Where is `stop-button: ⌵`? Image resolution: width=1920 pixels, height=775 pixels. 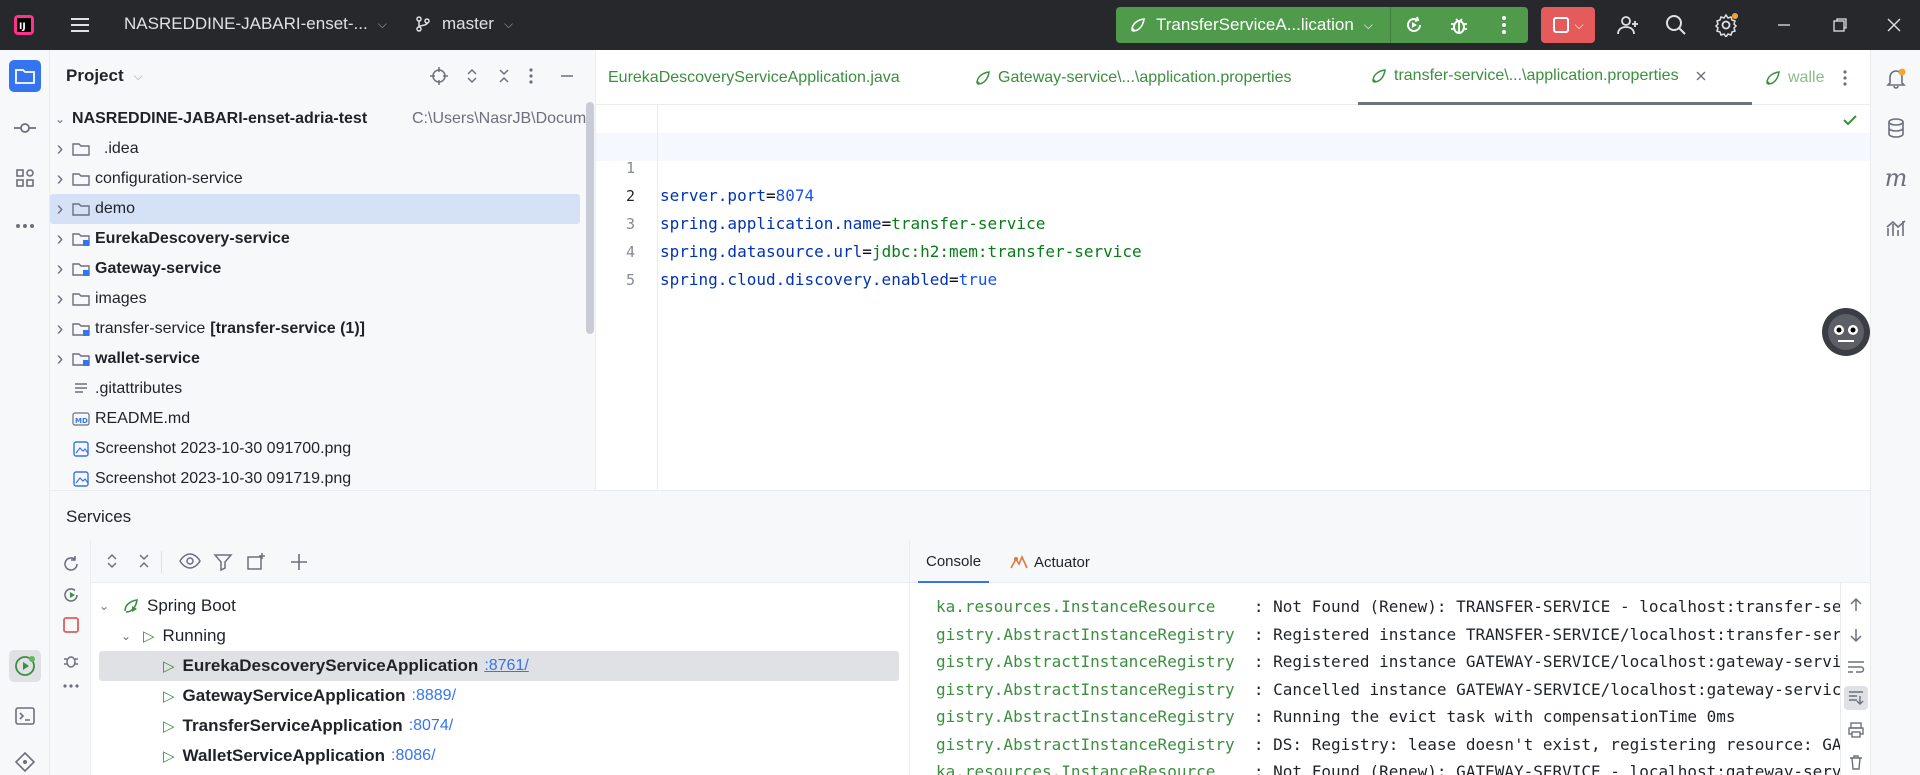
stop-button: ⌵ is located at coordinates (1568, 25).